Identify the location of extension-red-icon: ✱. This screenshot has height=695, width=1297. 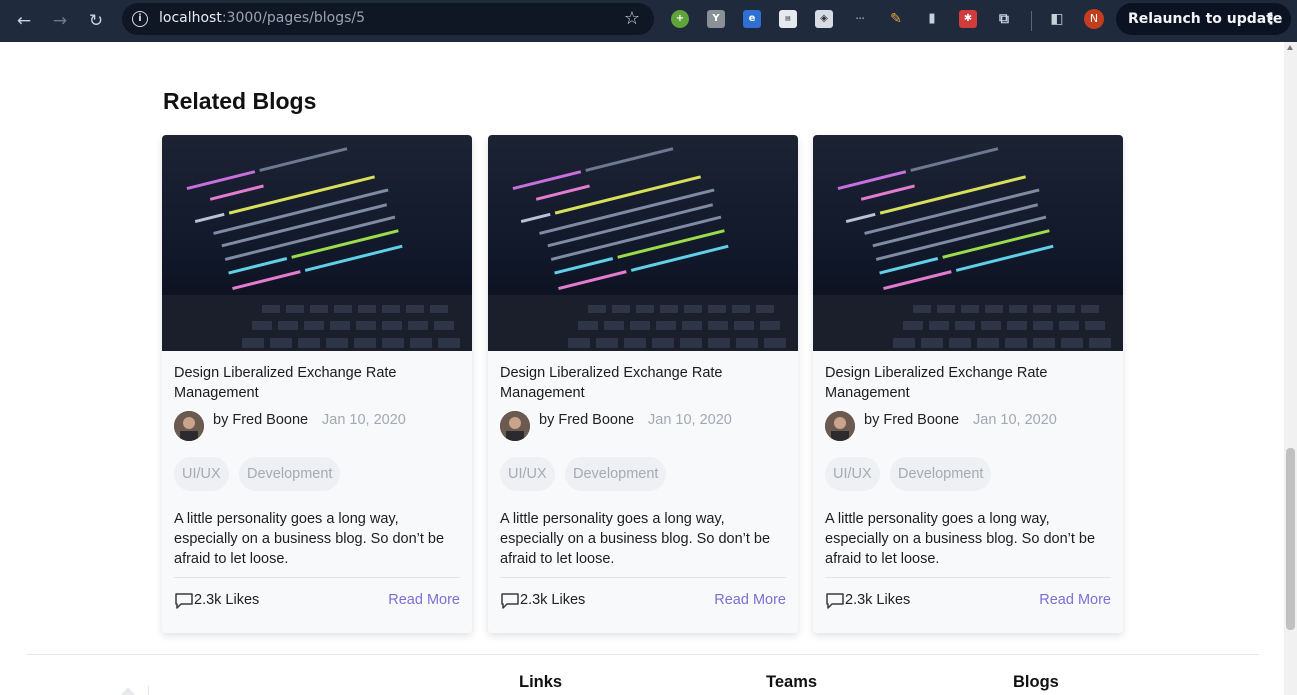
(968, 19).